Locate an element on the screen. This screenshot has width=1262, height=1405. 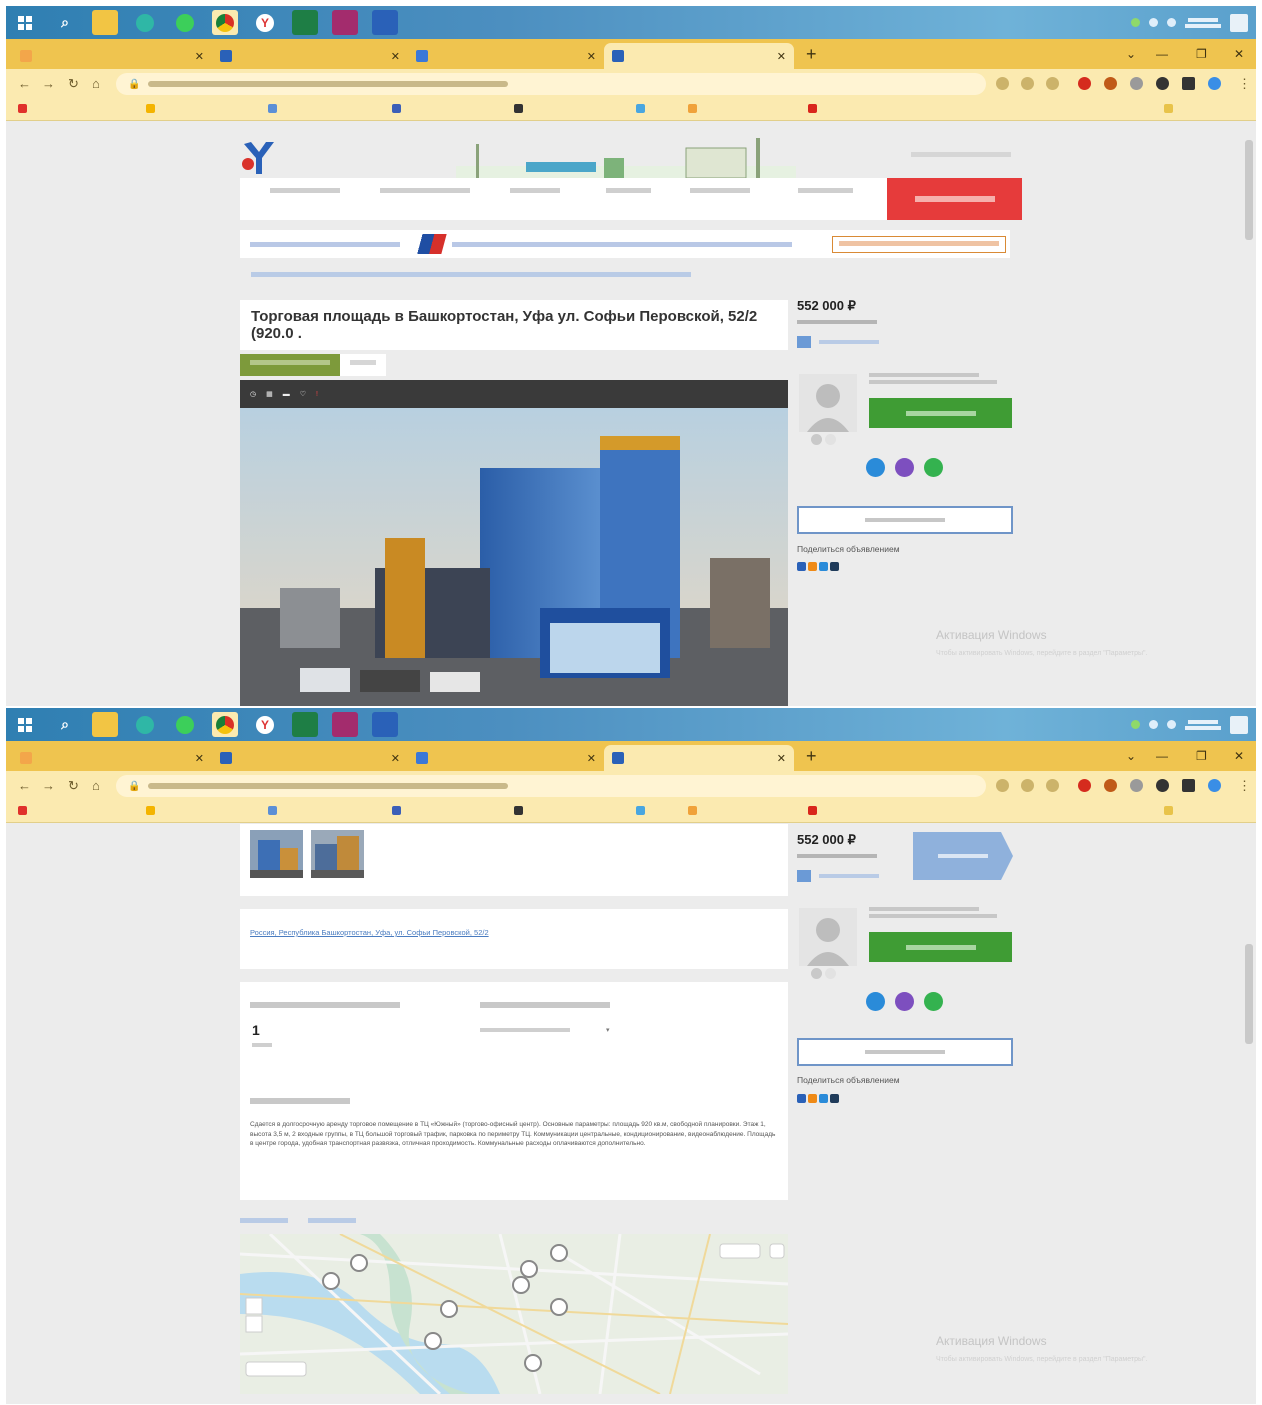
tab-2: ✕ is located at coordinates (310, 758).